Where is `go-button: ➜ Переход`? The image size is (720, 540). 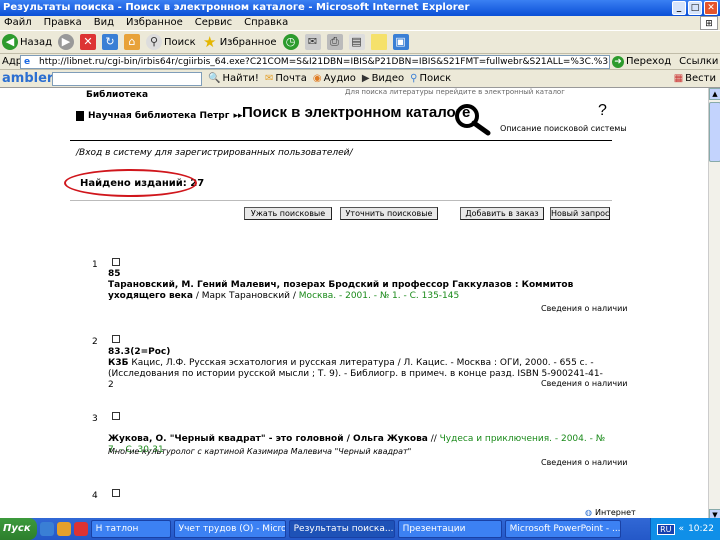
go-button: ➜ Переход is located at coordinates (641, 61).